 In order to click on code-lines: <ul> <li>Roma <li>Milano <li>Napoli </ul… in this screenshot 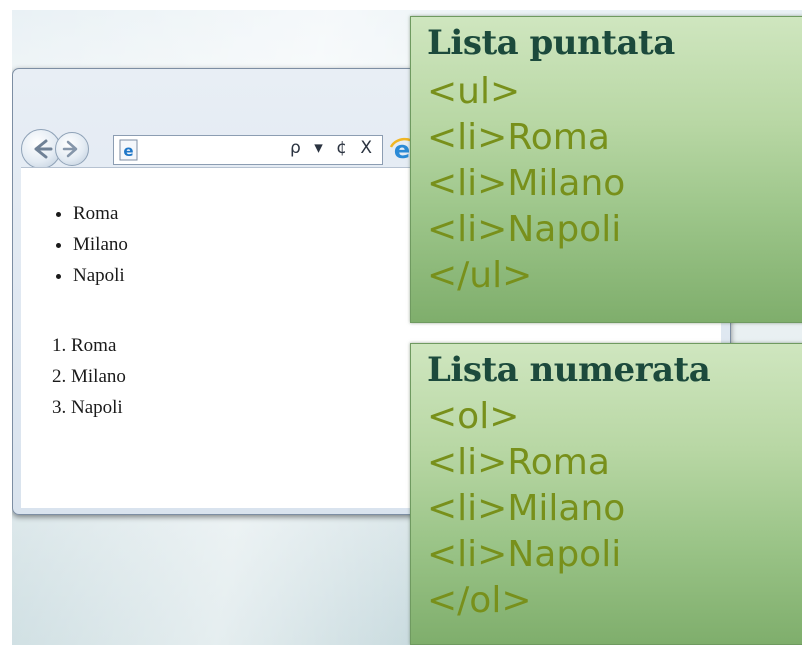, I will do `click(526, 184)`.